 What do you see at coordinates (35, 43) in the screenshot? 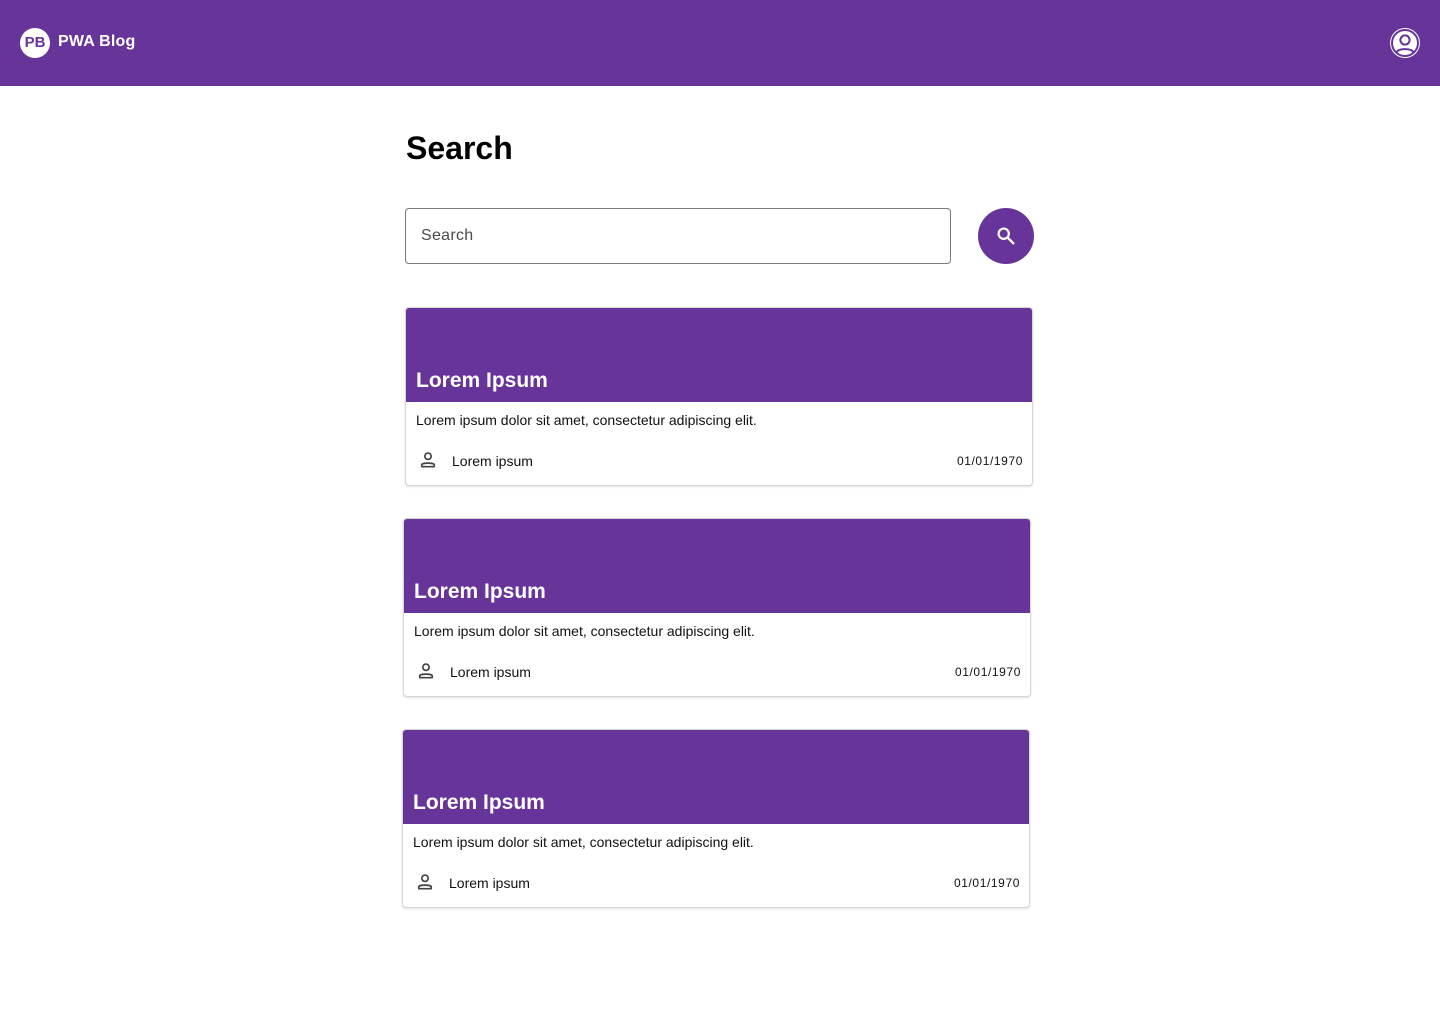
I see `logo-avatar: PB` at bounding box center [35, 43].